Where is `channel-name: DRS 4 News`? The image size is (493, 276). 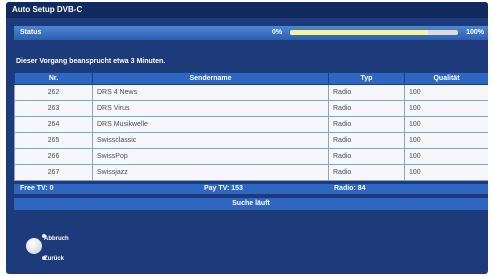 channel-name: DRS 4 News is located at coordinates (210, 92).